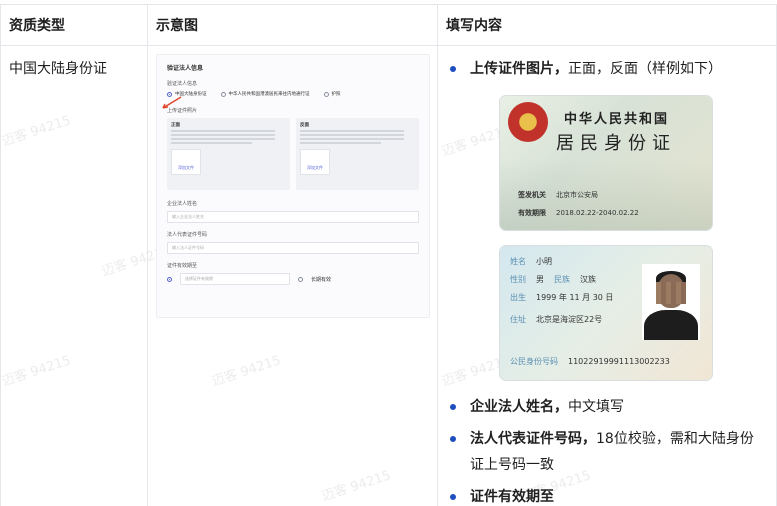 The image size is (777, 506). I want to click on list-item: 上传证件图片，正面，反面（样例如下）, so click(607, 69).